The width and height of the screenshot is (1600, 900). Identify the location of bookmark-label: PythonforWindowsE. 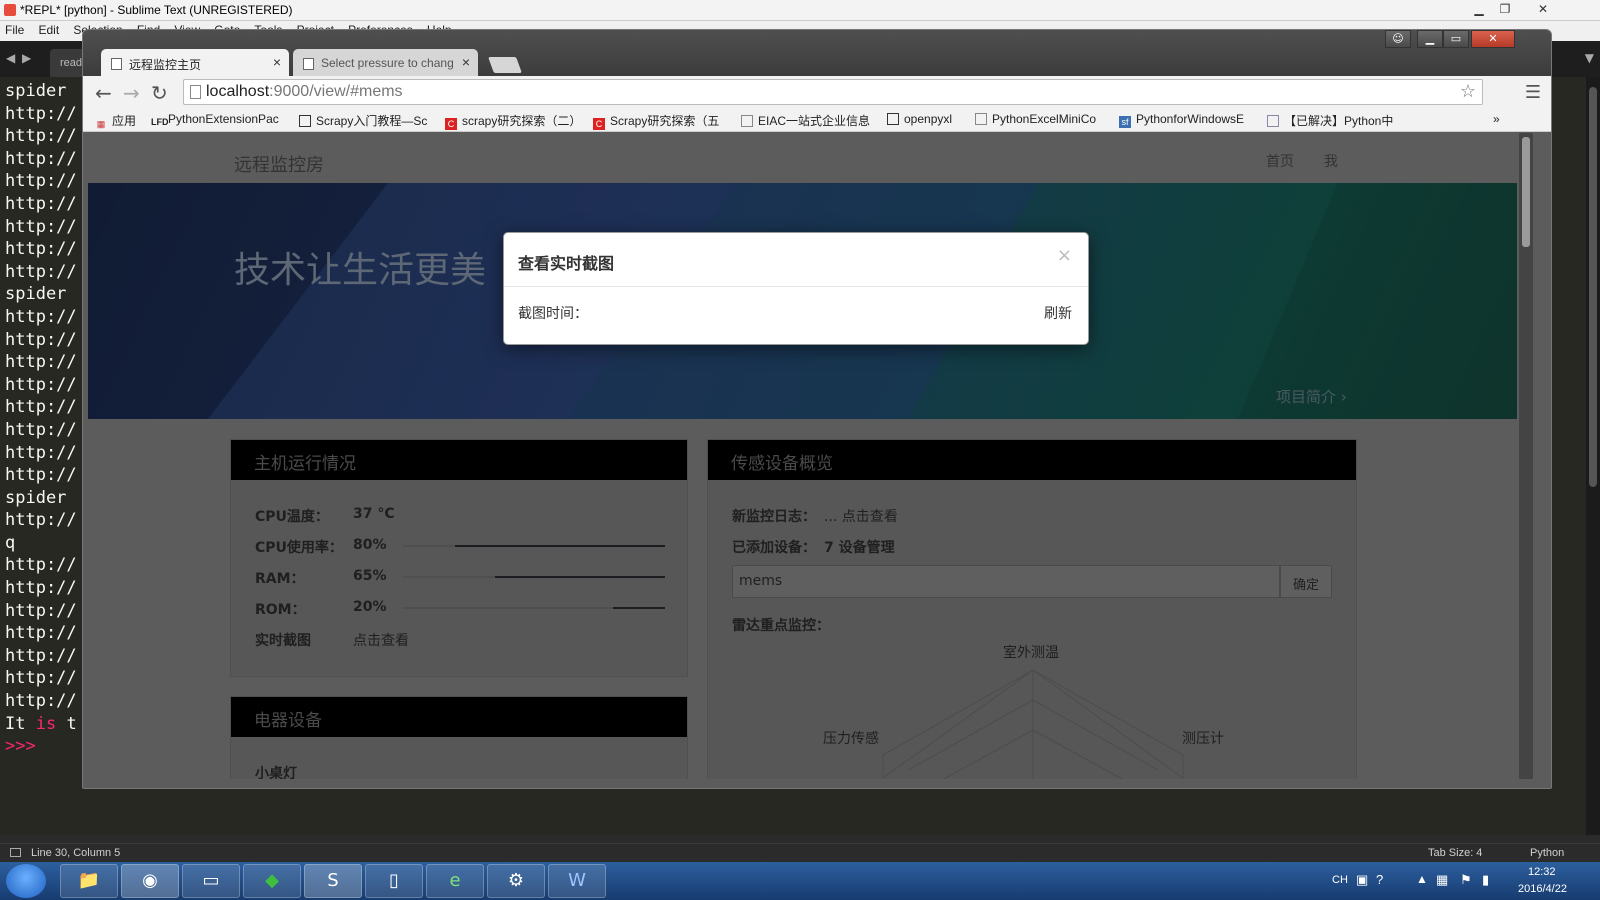
(1190, 119).